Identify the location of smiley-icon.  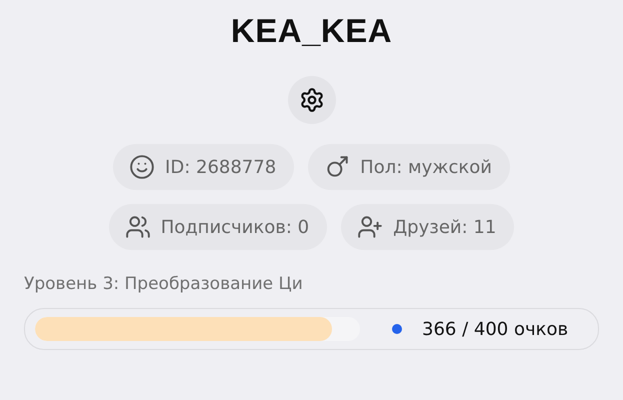
(142, 167).